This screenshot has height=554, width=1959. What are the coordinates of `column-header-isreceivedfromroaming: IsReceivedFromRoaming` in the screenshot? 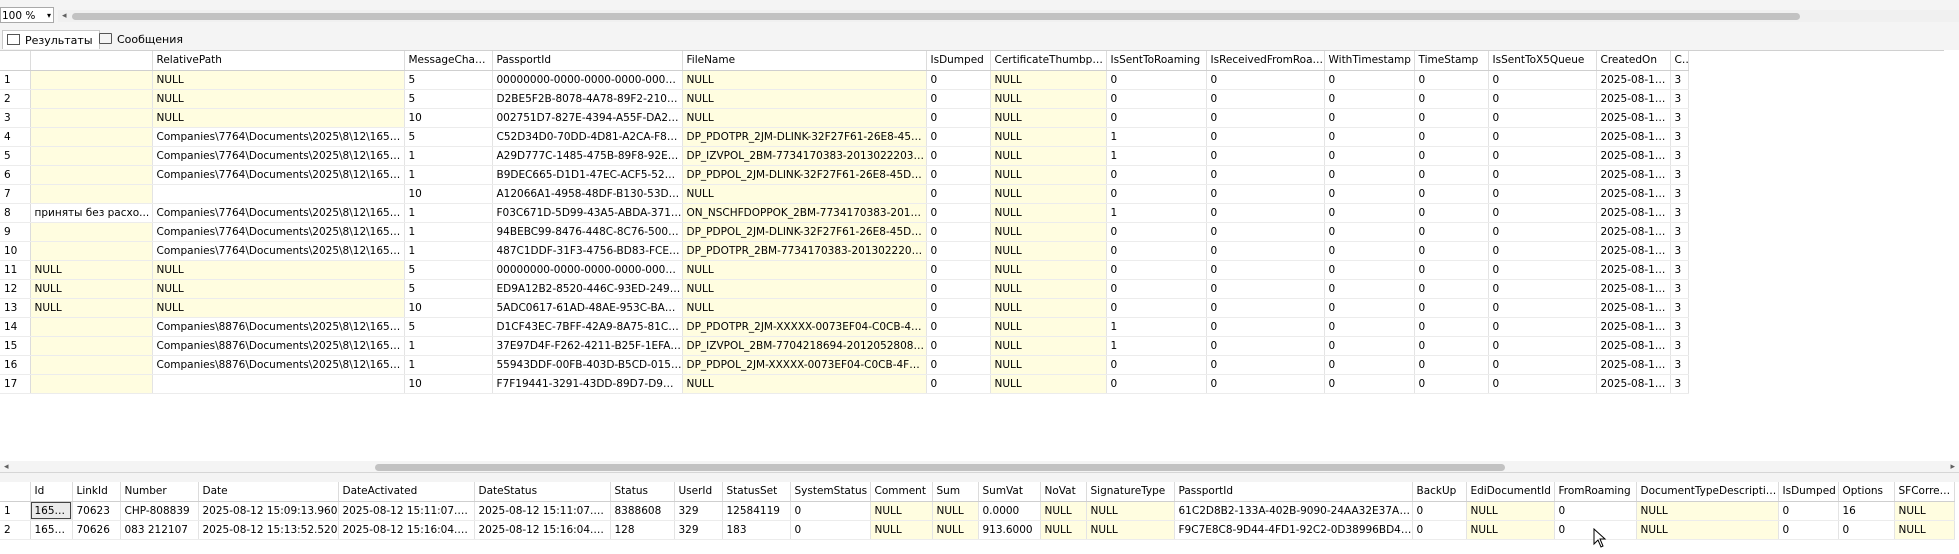 It's located at (1265, 61).